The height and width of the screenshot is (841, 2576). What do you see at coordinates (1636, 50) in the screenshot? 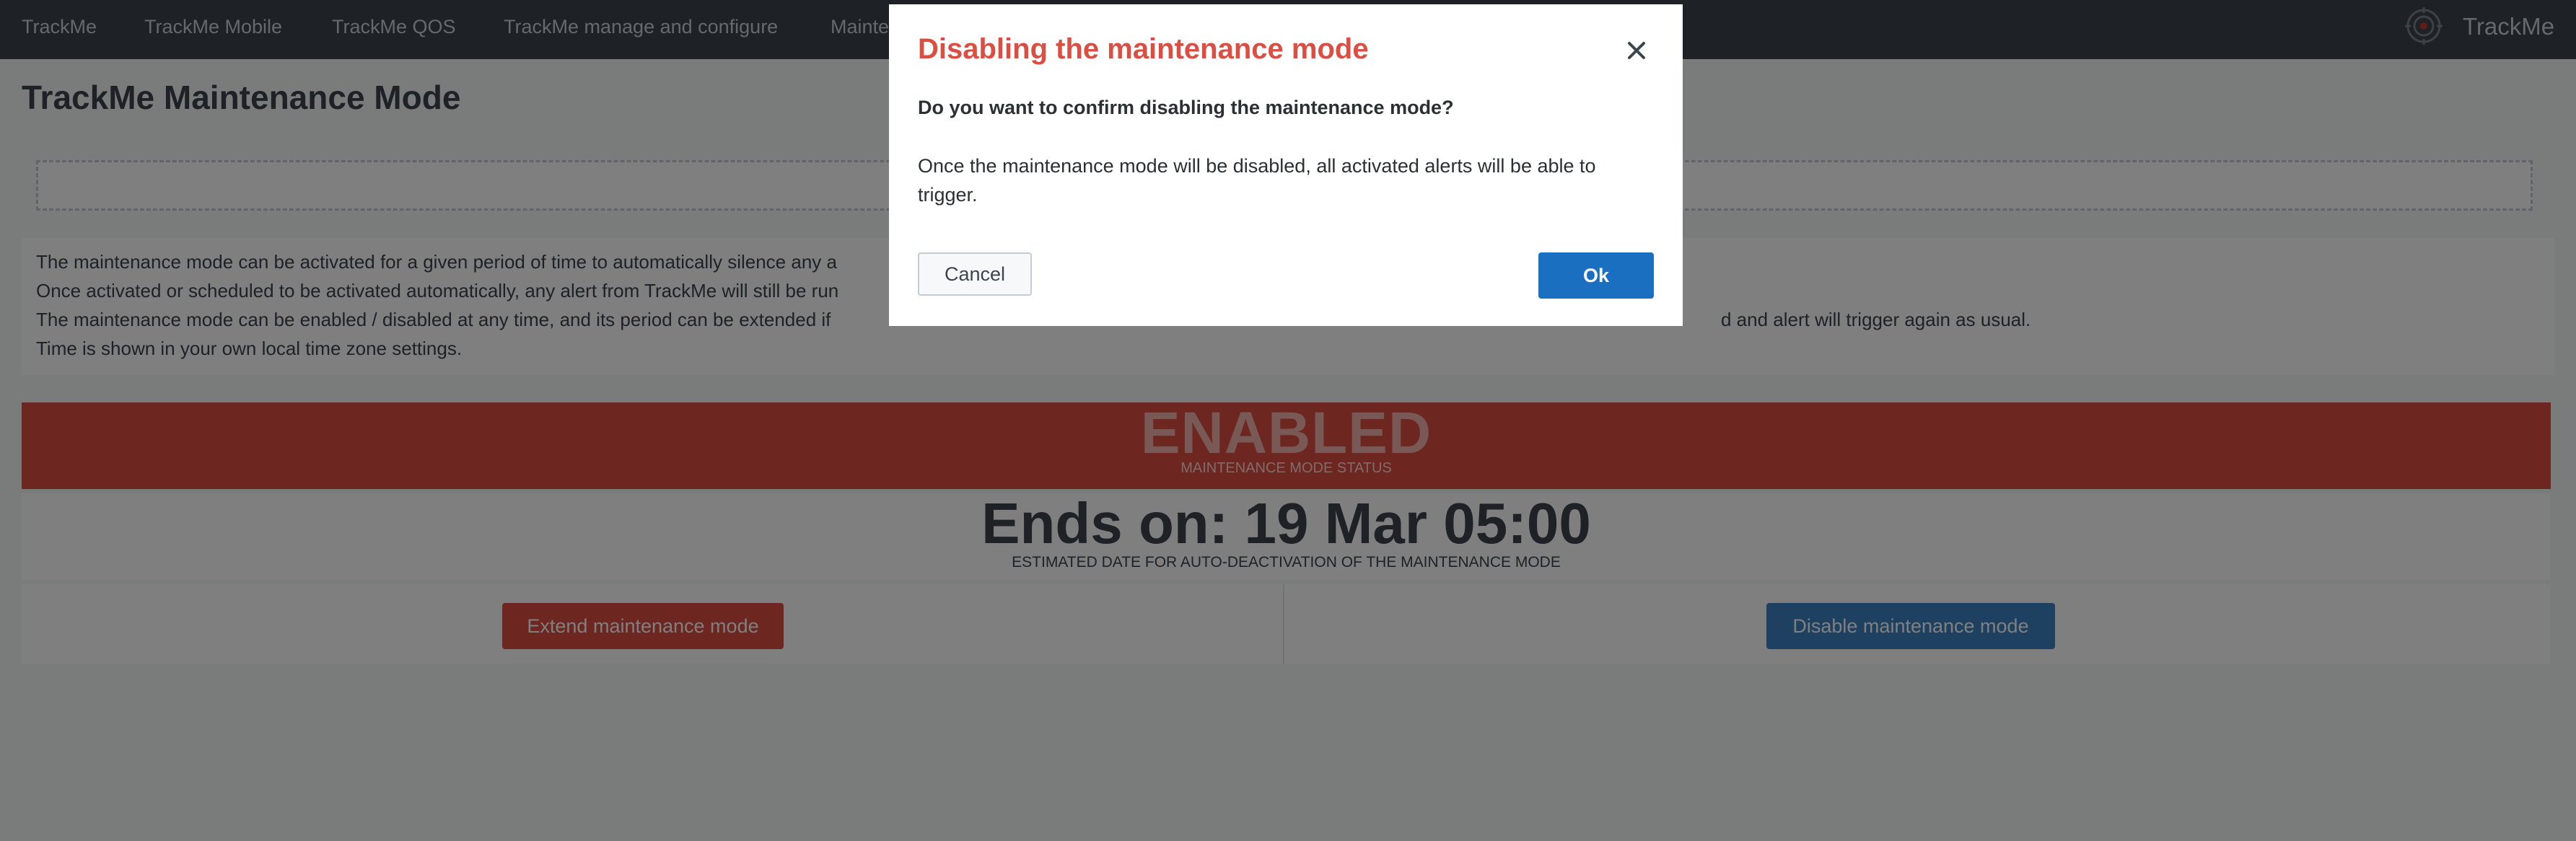
I see `close-icon` at bounding box center [1636, 50].